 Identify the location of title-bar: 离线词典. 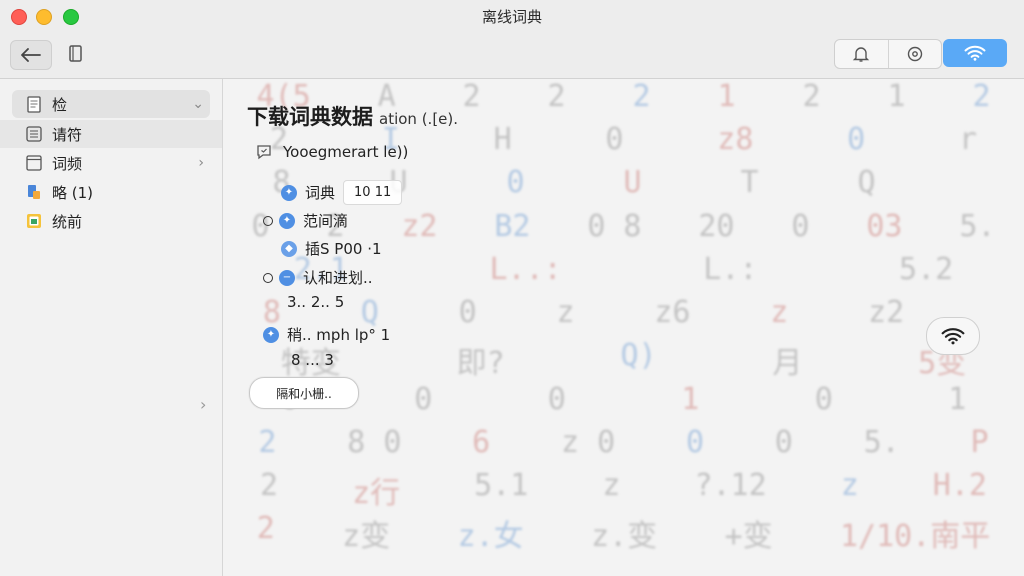
(512, 39).